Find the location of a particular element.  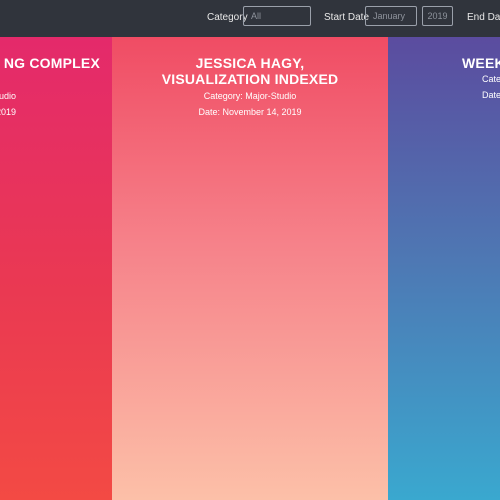

category-label: Category is located at coordinates (227, 17).